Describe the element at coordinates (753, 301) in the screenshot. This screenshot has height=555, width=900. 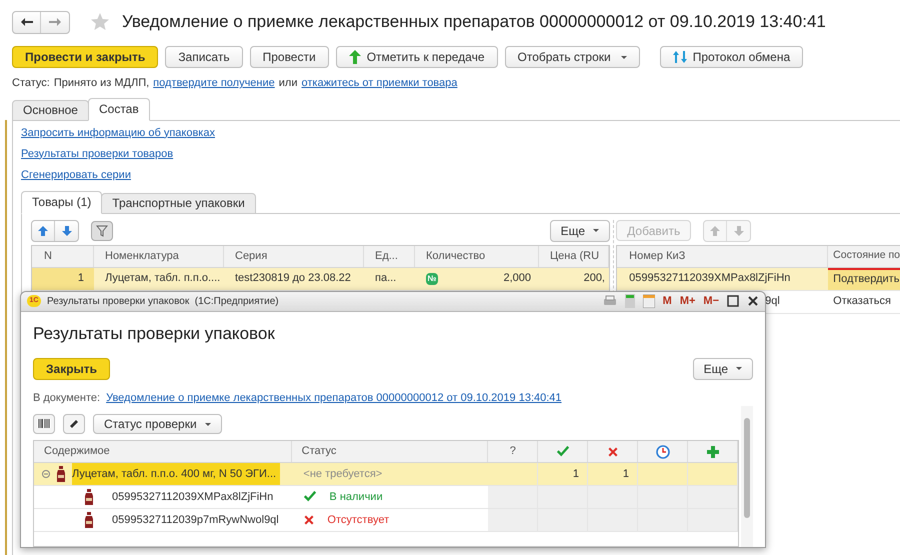
I see `close-icon` at that location.